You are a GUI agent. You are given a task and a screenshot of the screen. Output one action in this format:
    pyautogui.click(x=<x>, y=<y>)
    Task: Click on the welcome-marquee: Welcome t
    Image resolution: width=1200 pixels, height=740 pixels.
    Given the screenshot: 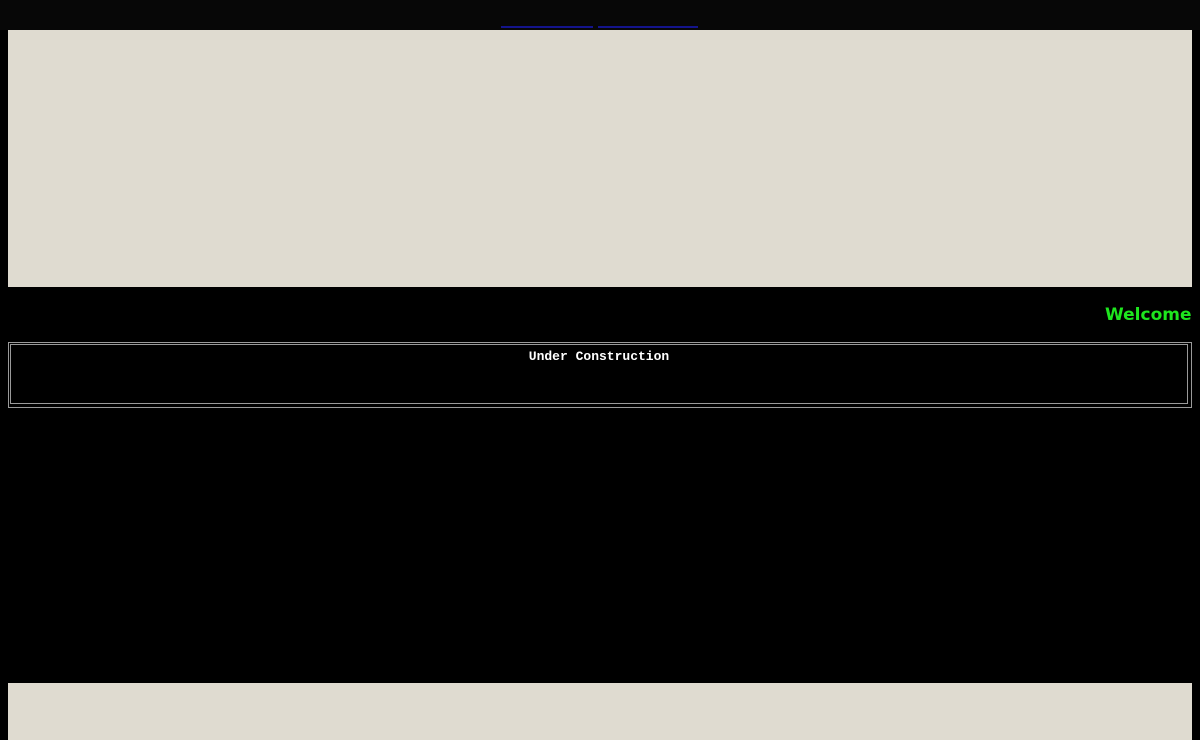 What is the action you would take?
    pyautogui.click(x=600, y=315)
    